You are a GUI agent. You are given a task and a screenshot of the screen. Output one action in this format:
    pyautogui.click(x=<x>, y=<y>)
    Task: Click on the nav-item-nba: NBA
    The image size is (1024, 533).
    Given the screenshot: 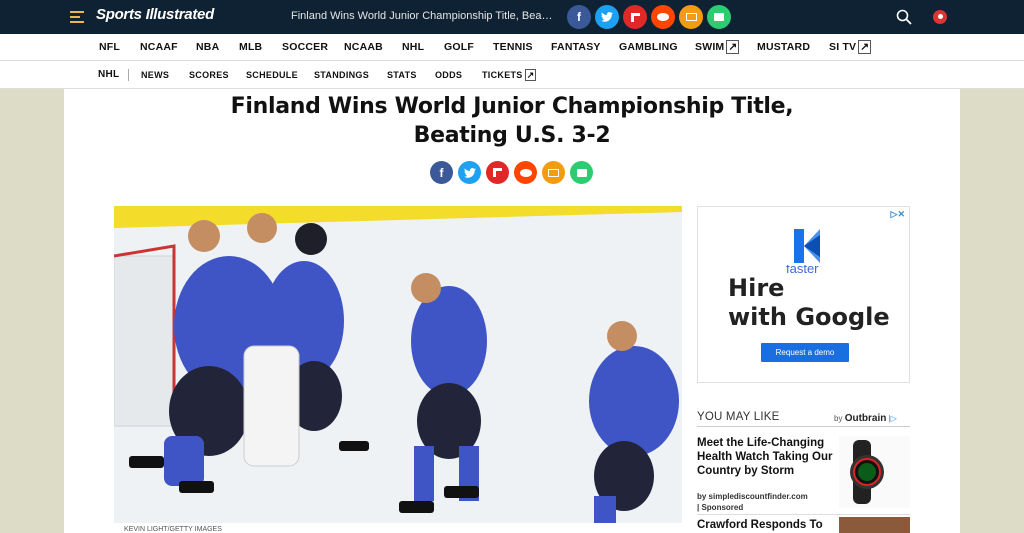 What is the action you would take?
    pyautogui.click(x=207, y=47)
    